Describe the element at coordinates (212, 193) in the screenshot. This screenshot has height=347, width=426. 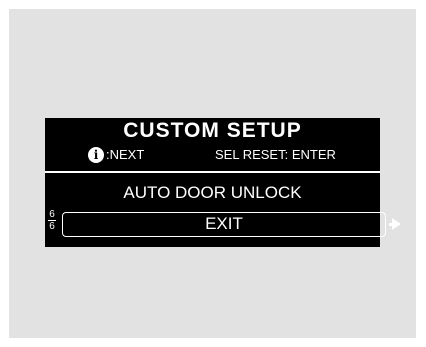
I see `menu-option-auto-door-unlock: AUTO DOOR UNLOCK` at that location.